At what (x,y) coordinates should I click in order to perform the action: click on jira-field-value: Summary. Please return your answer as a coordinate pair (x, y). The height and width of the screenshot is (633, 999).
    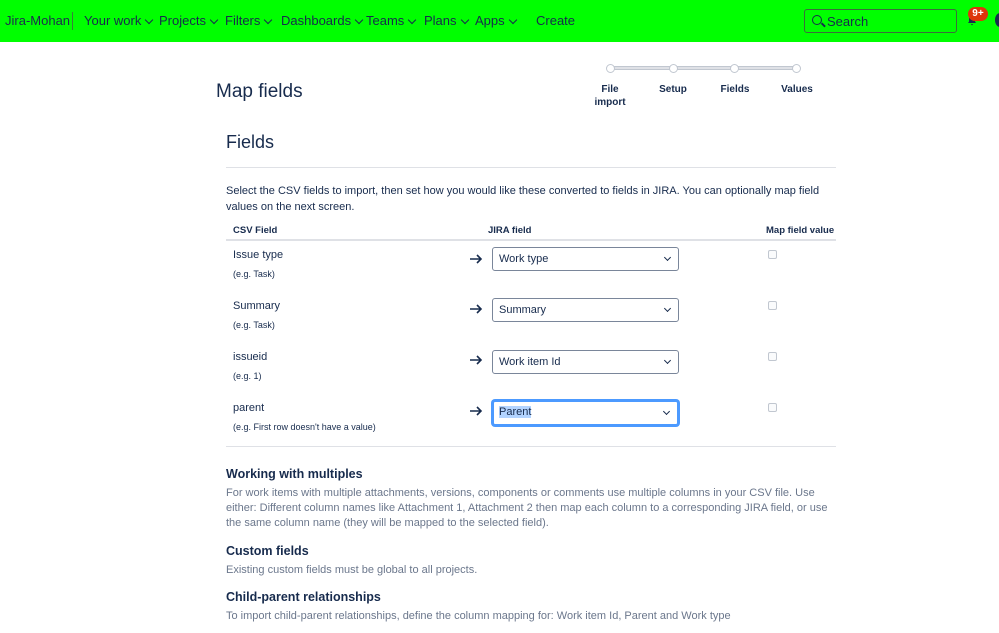
    Looking at the image, I should click on (523, 310).